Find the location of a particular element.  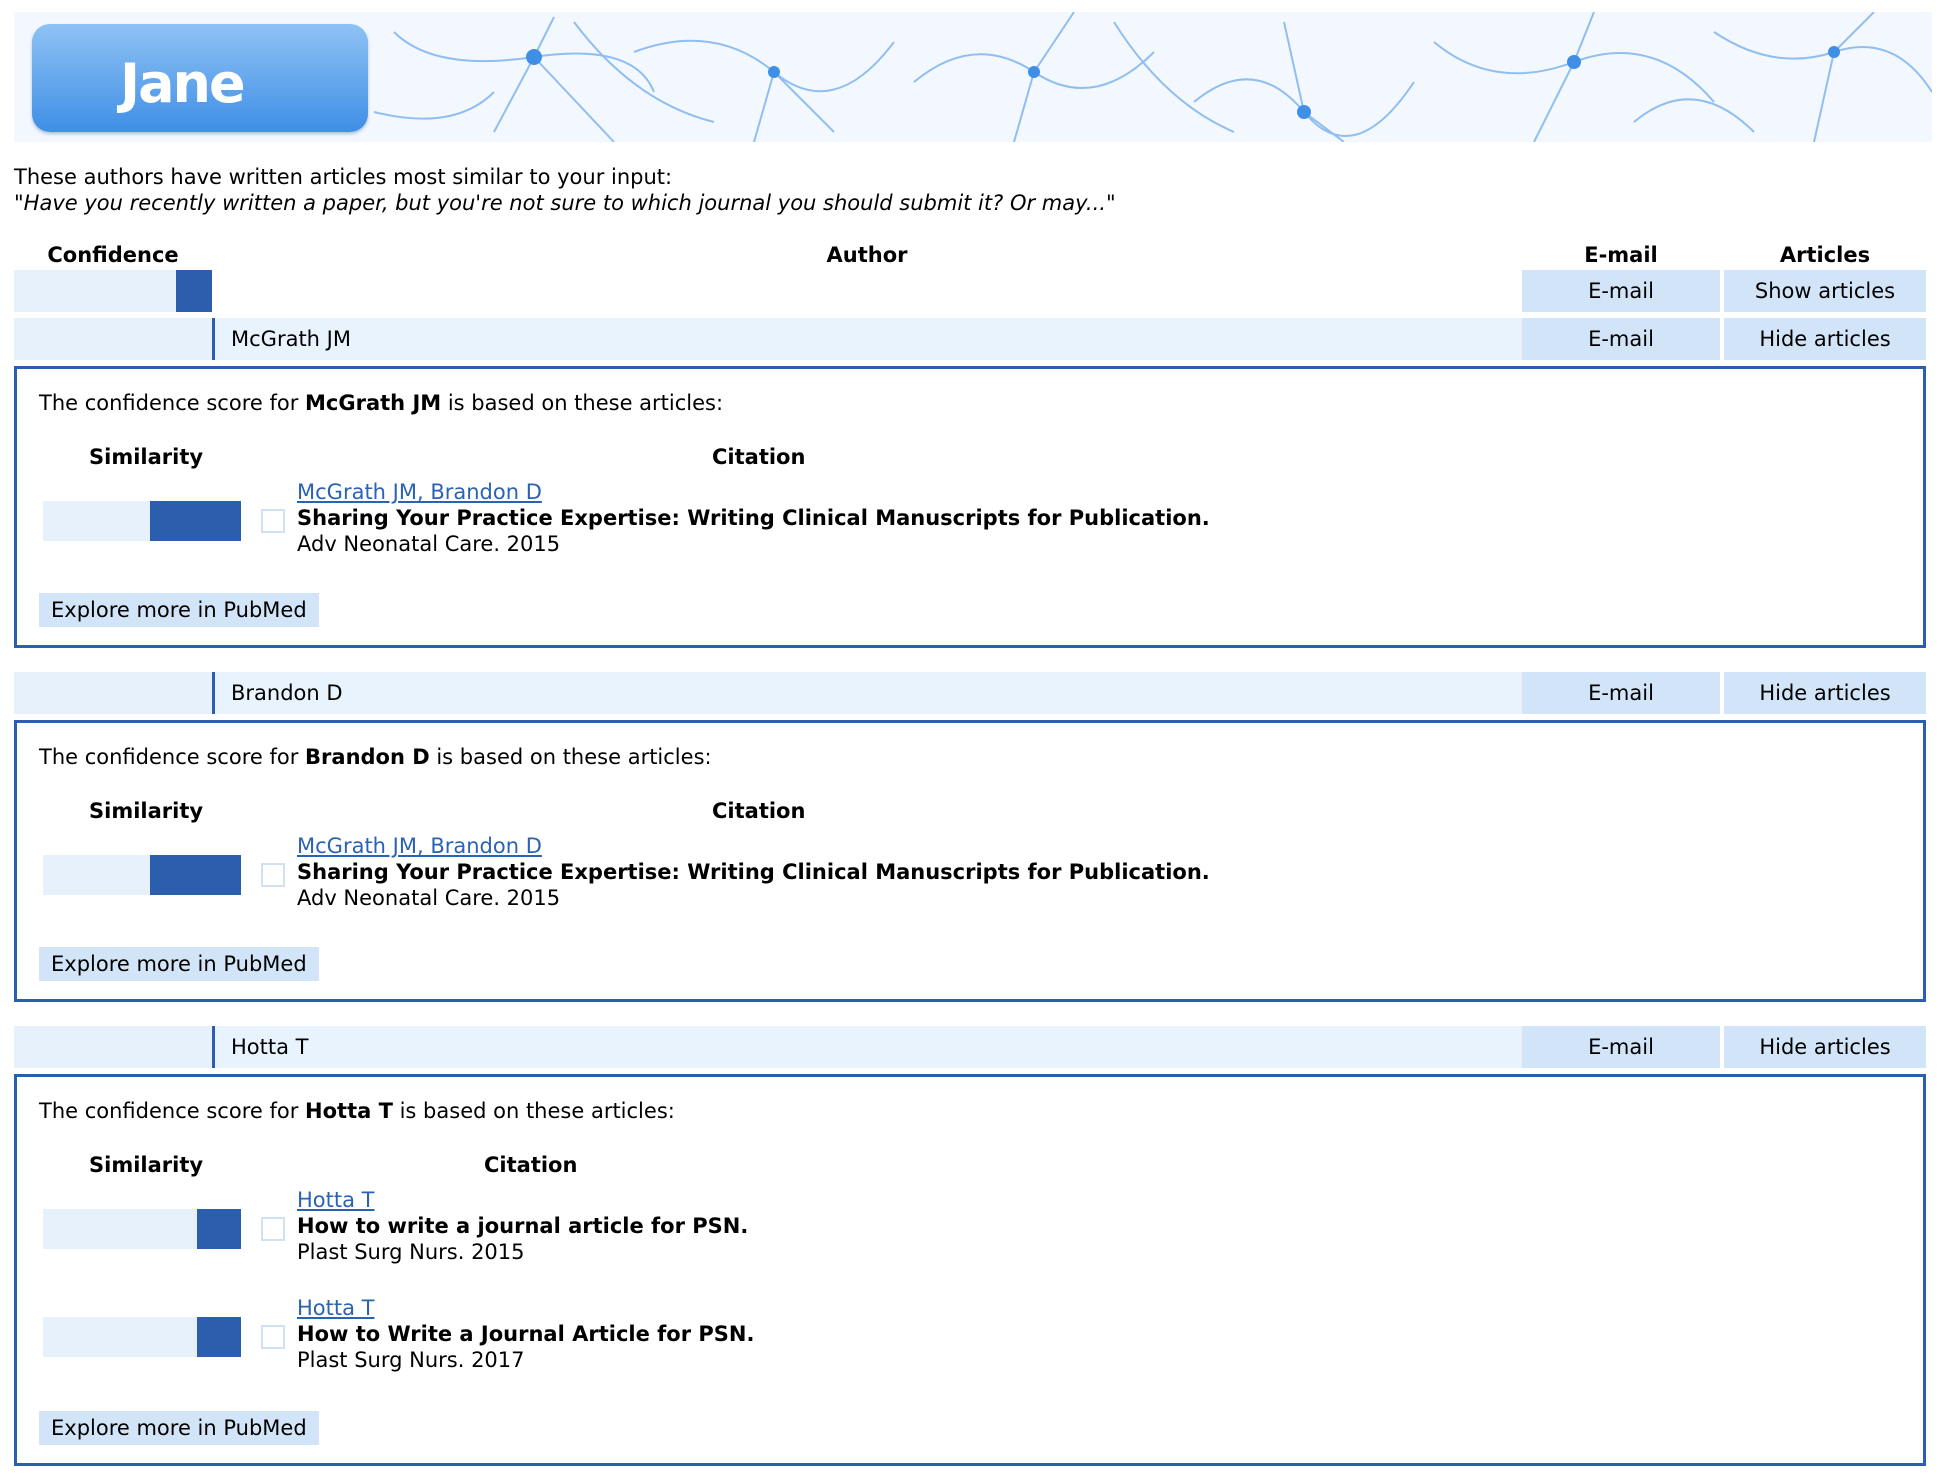

author-row: Brandon D E-mail Hide articles is located at coordinates (973, 693).